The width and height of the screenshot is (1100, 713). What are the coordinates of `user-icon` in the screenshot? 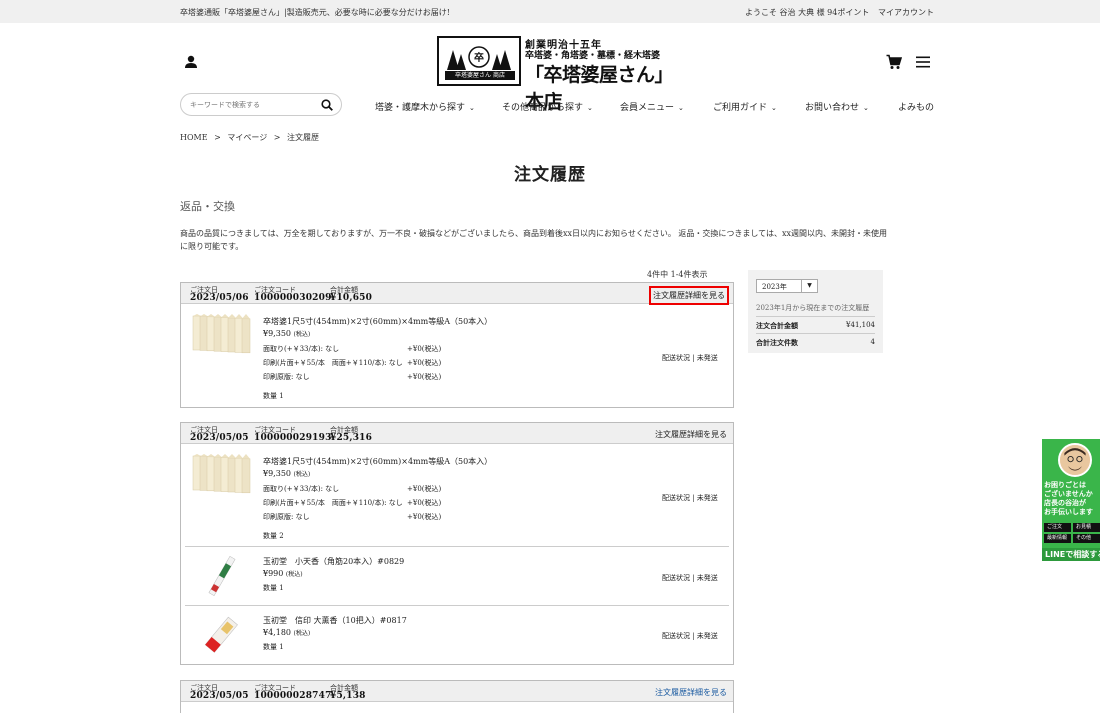 It's located at (191, 62).